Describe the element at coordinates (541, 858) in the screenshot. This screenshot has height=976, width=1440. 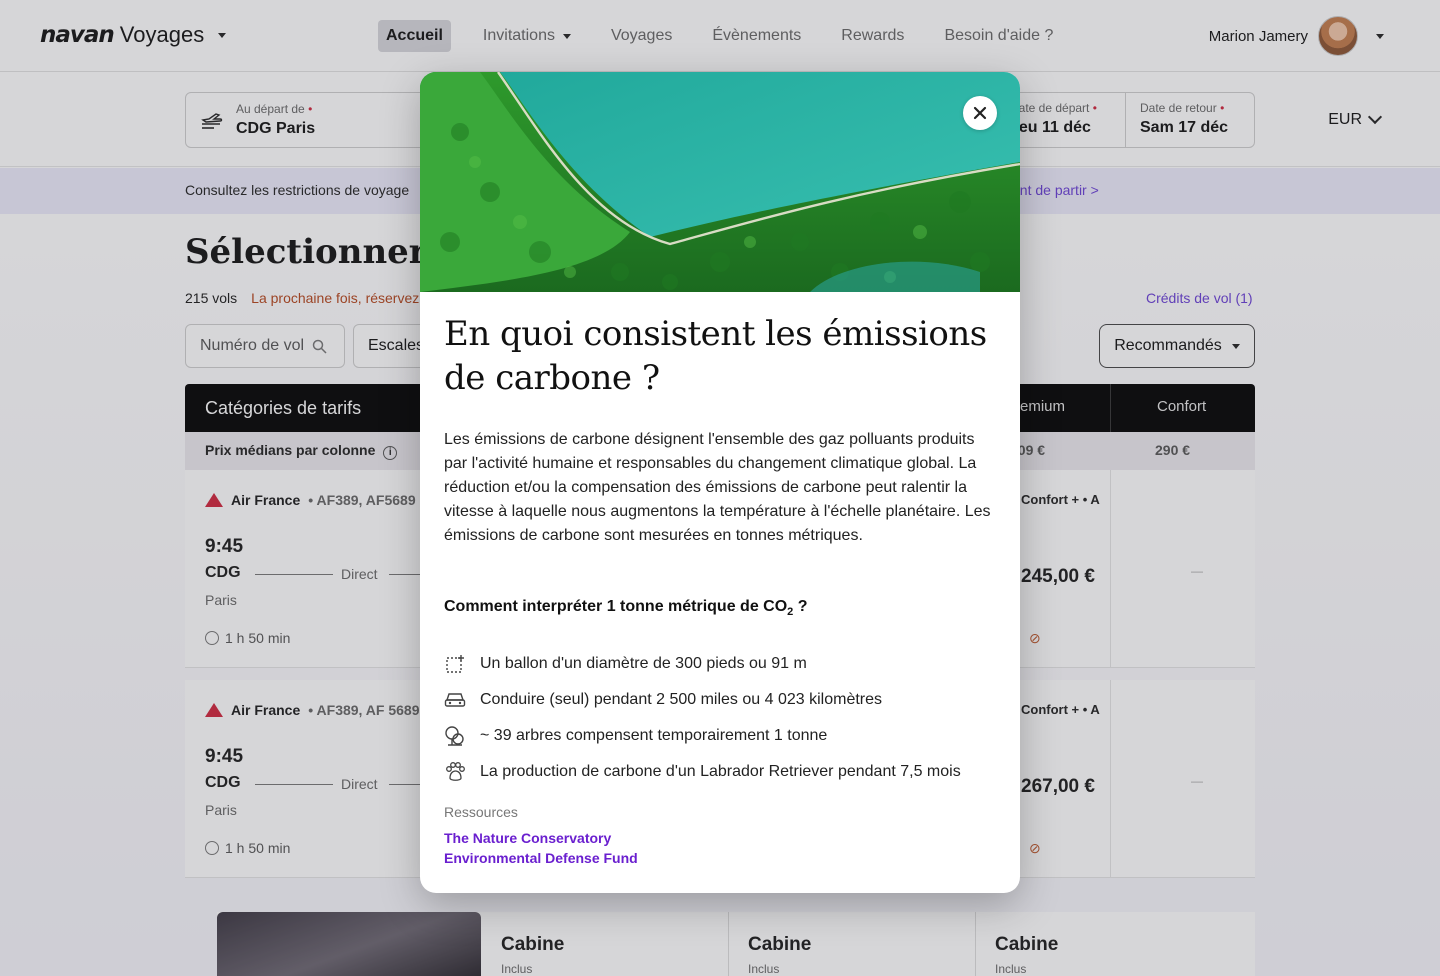
I see `resource-link-environmental-defense-fund: Environmental Defense Fund` at that location.